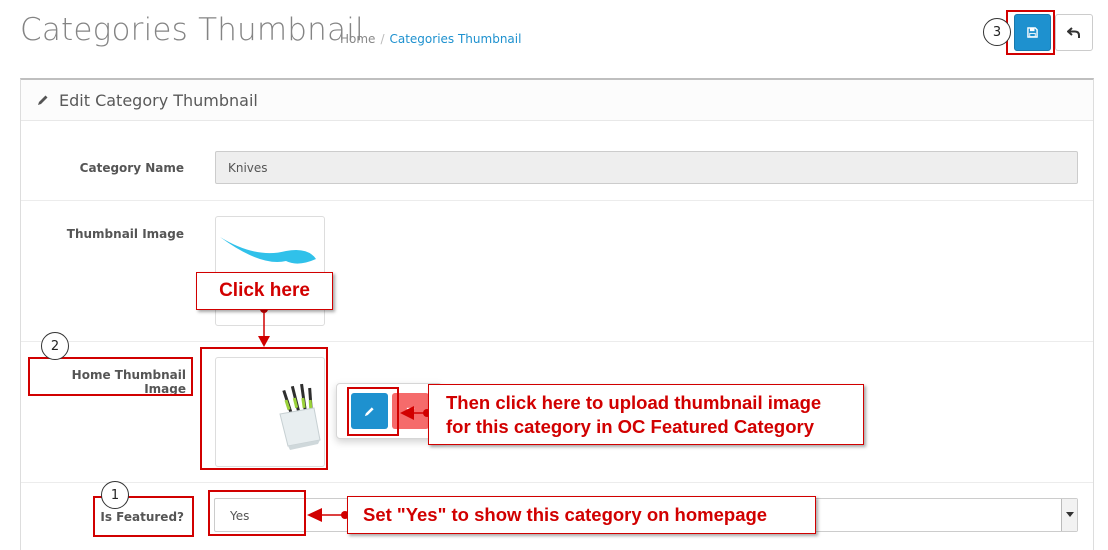  I want to click on step-1-marker: 1, so click(115, 495).